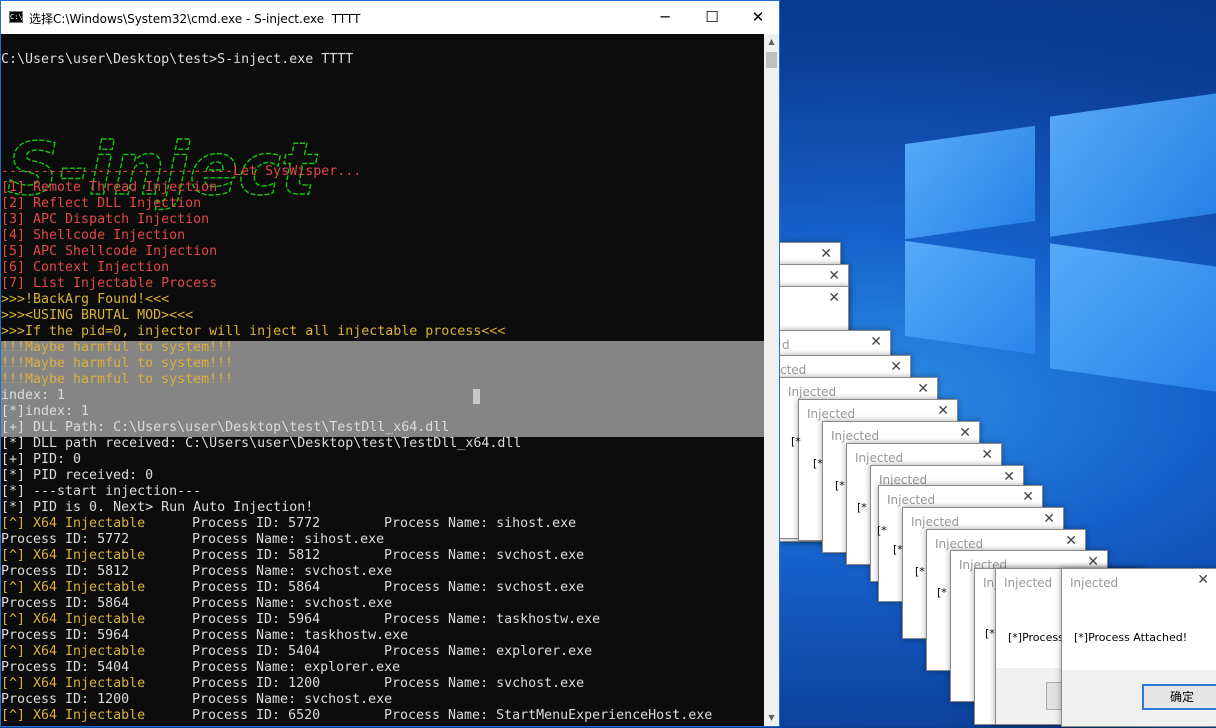  I want to click on process-detail-row: Process ID: 5772 Process Name: sihost.exe, so click(261, 540).